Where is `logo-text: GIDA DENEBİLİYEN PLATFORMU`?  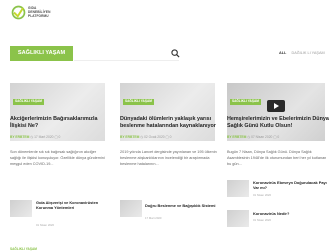 logo-text: GIDA DENEBİLİYEN PLATFORMU is located at coordinates (39, 12).